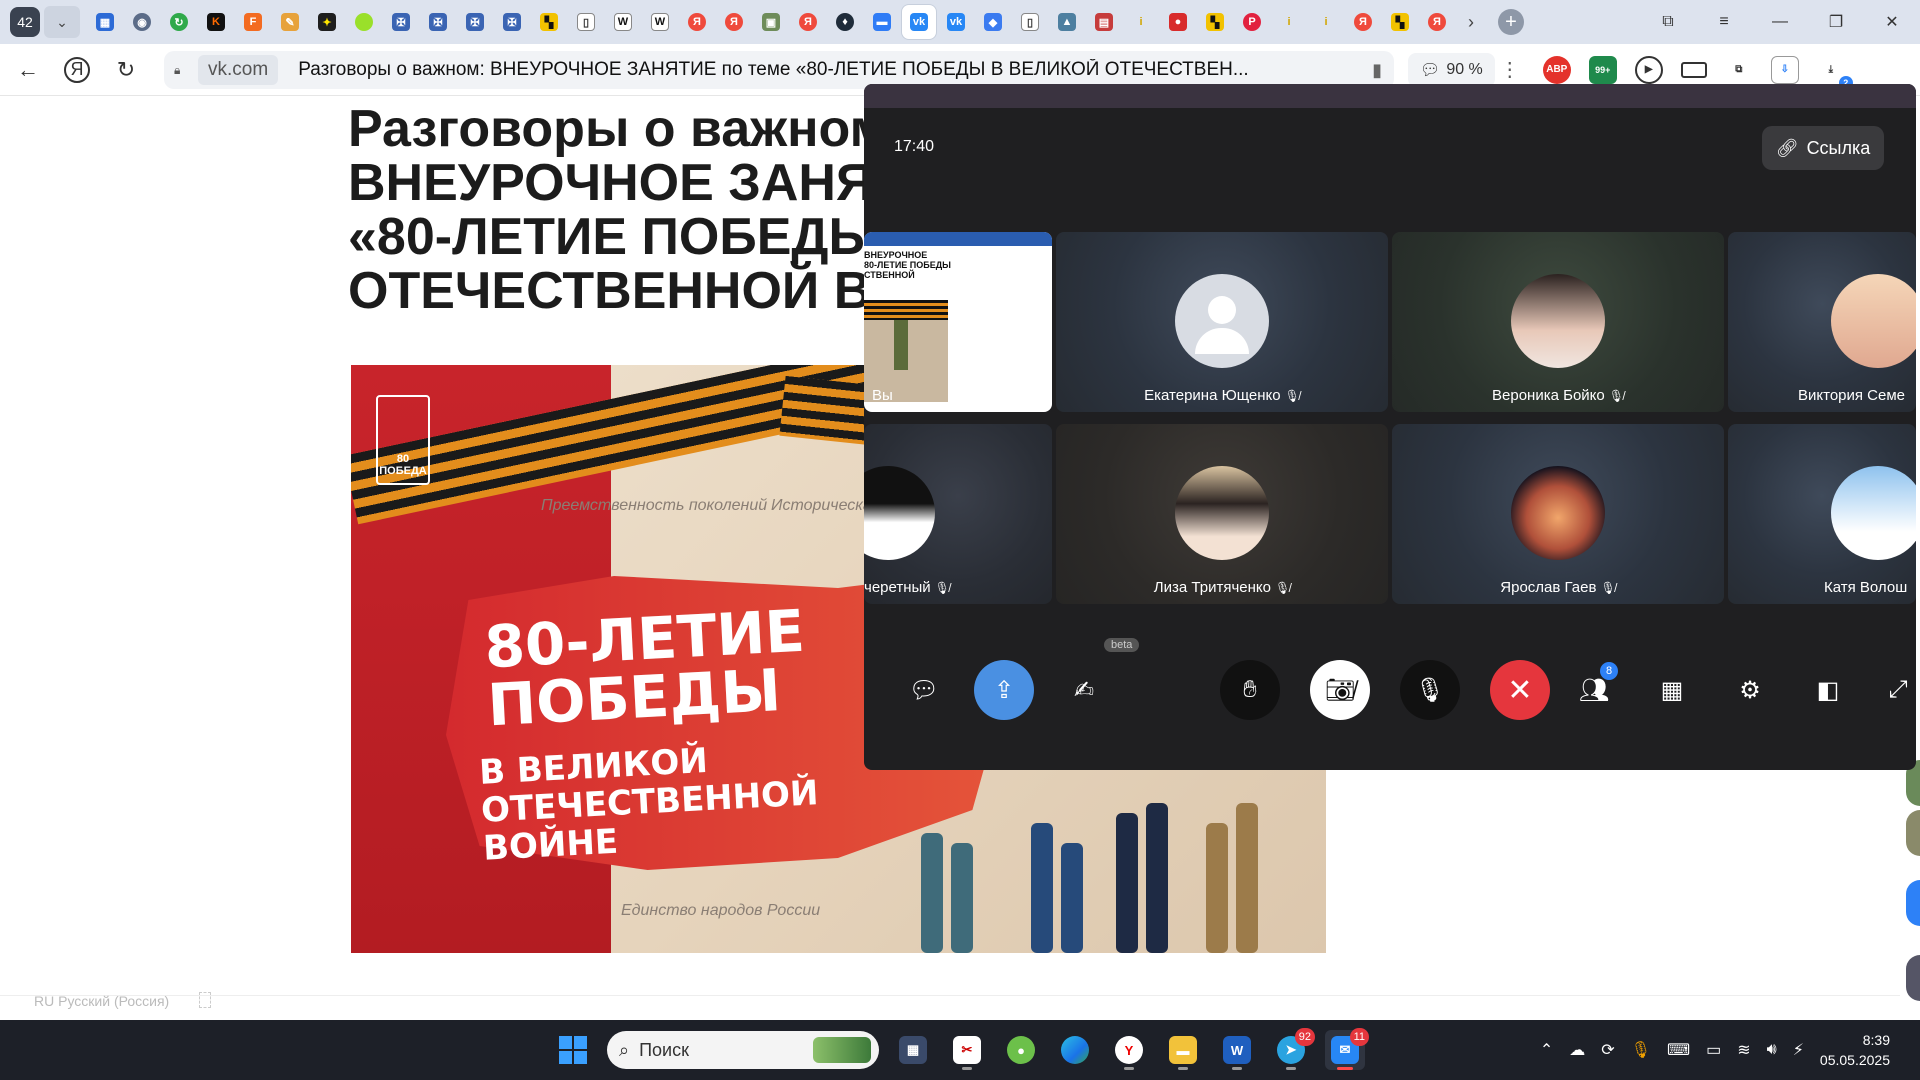  What do you see at coordinates (1780, 22) in the screenshot?
I see `minimize-icon: —` at bounding box center [1780, 22].